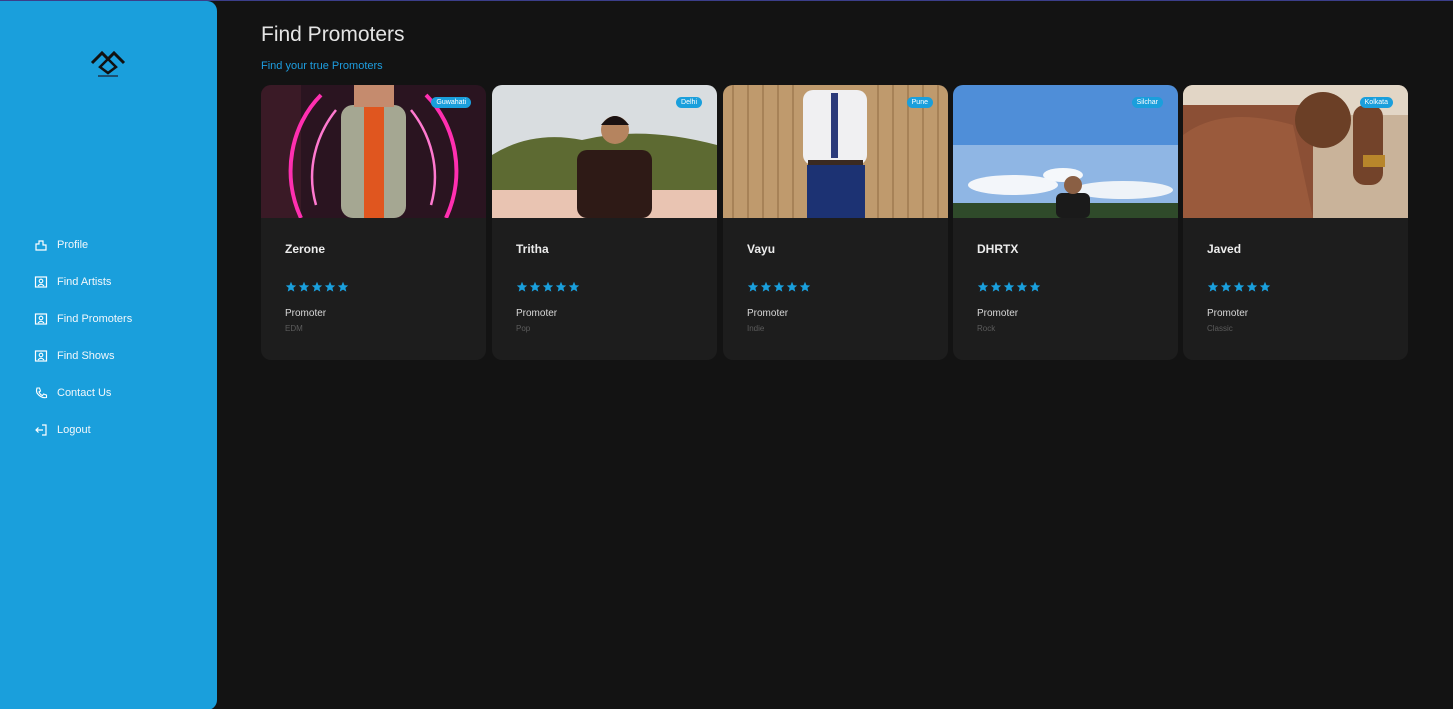 This screenshot has width=1453, height=709. What do you see at coordinates (1376, 102) in the screenshot?
I see `city-badge: Kolkata` at bounding box center [1376, 102].